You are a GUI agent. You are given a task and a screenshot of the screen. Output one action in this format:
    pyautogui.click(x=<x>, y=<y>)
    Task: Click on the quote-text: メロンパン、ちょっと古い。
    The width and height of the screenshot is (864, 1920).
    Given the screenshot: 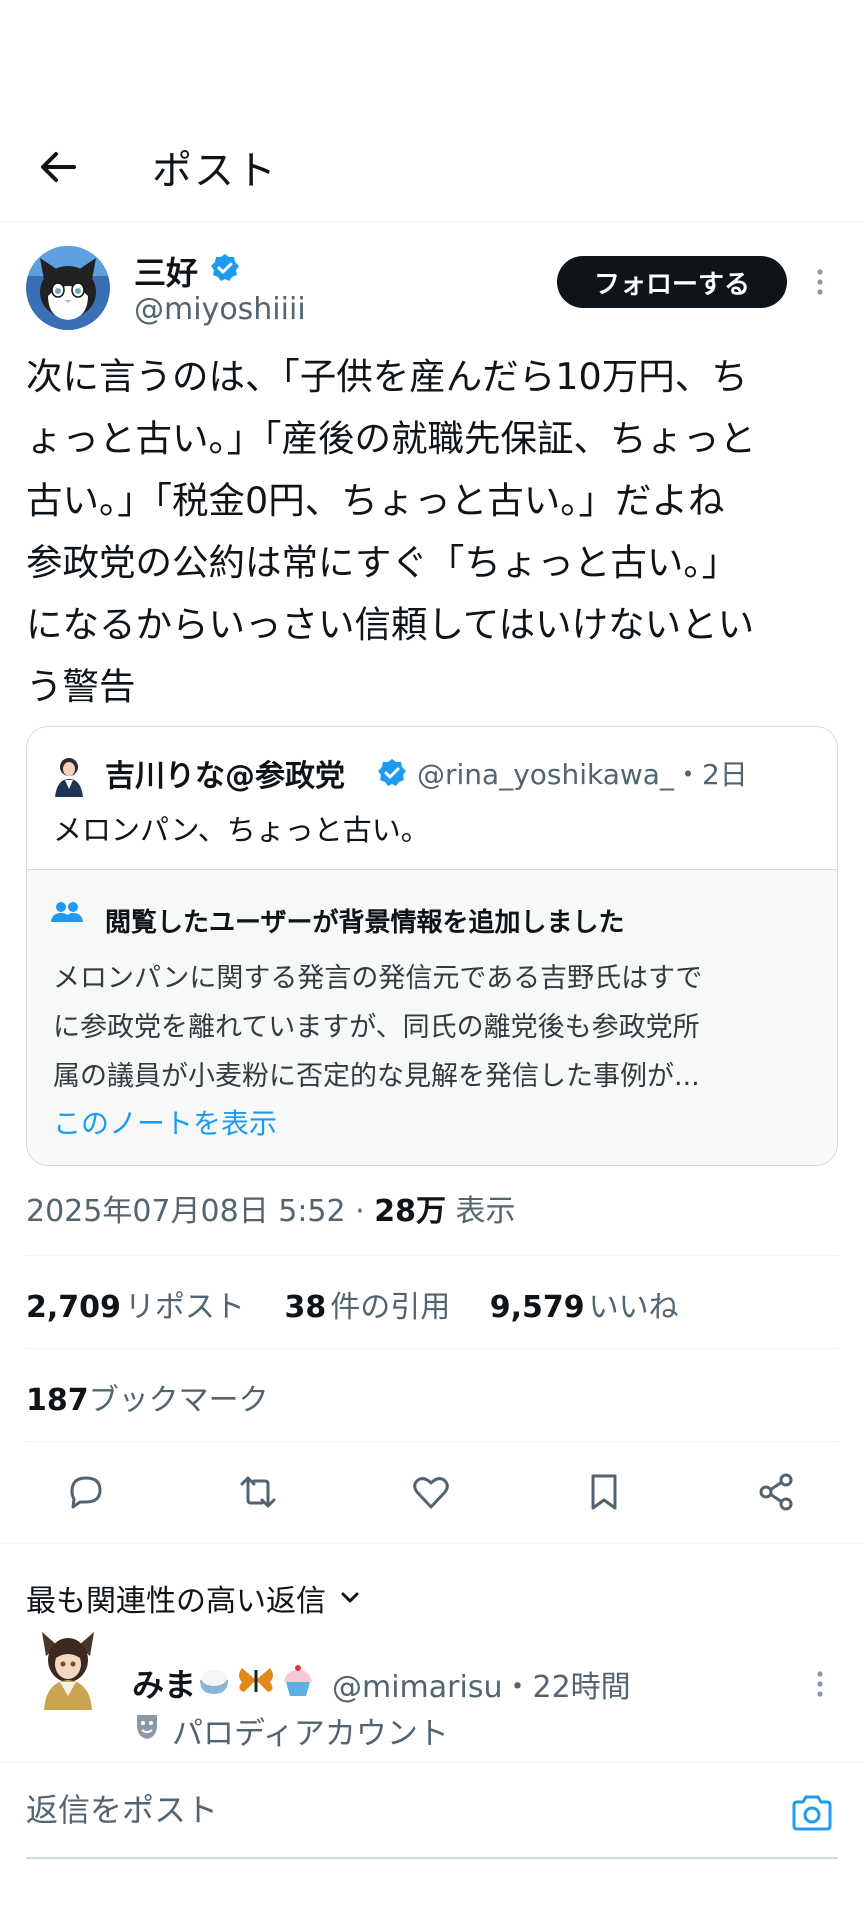 What is the action you would take?
    pyautogui.click(x=241, y=830)
    